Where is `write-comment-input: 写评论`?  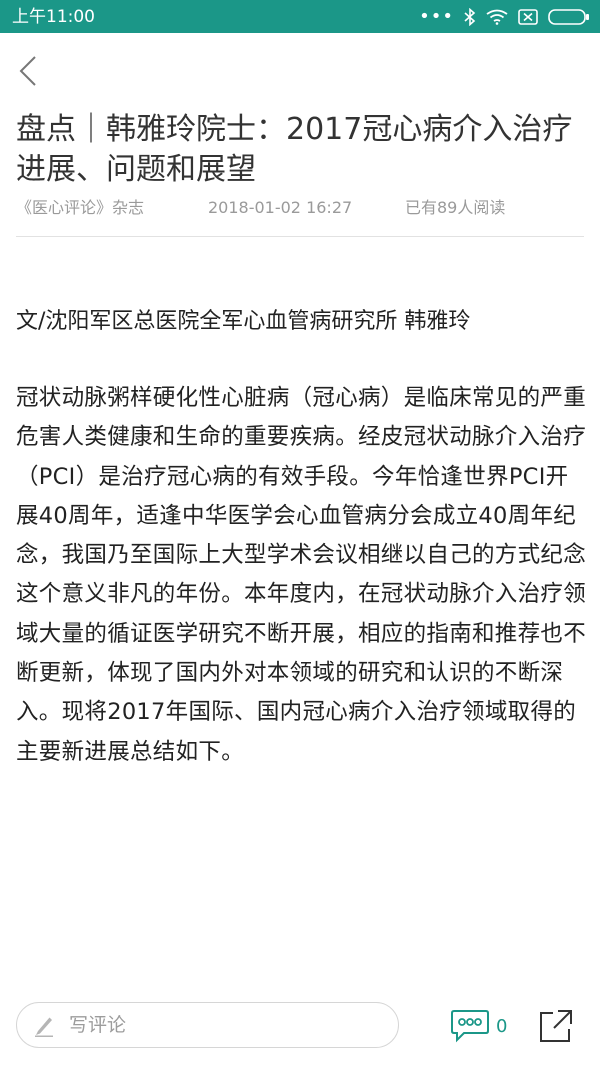 write-comment-input: 写评论 is located at coordinates (207, 1025).